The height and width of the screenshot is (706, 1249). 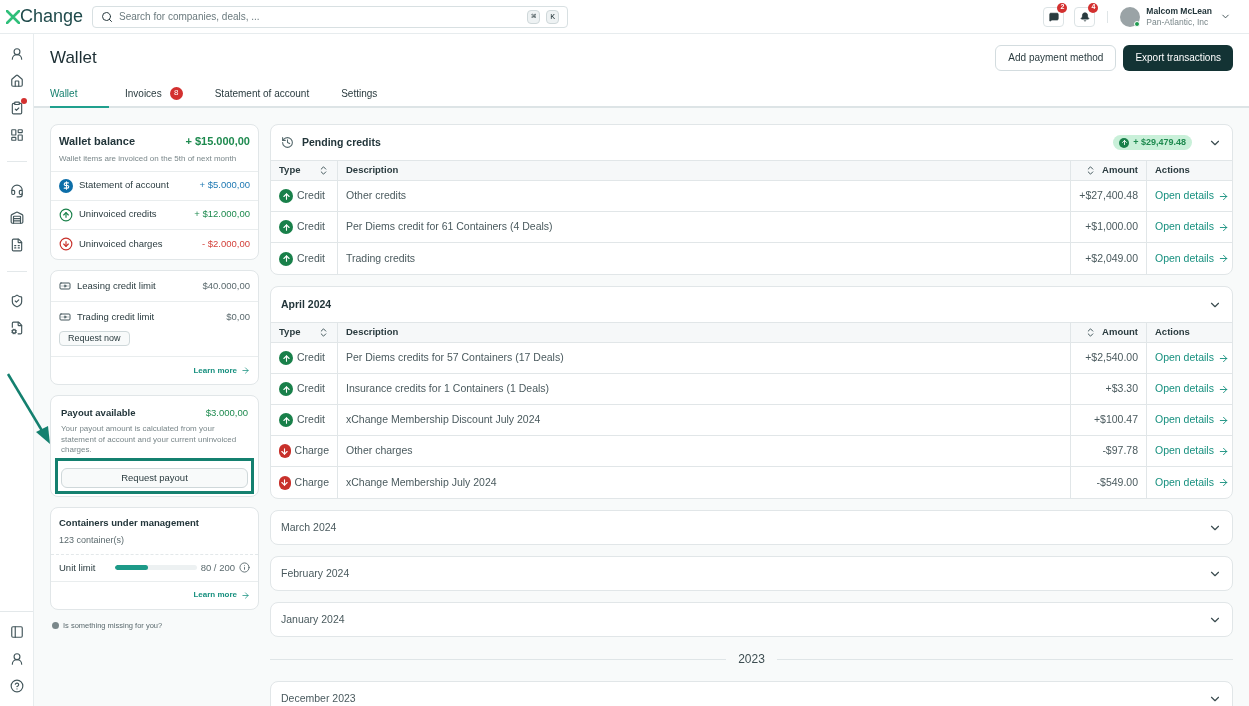 I want to click on tab: Settings, so click(x=359, y=94).